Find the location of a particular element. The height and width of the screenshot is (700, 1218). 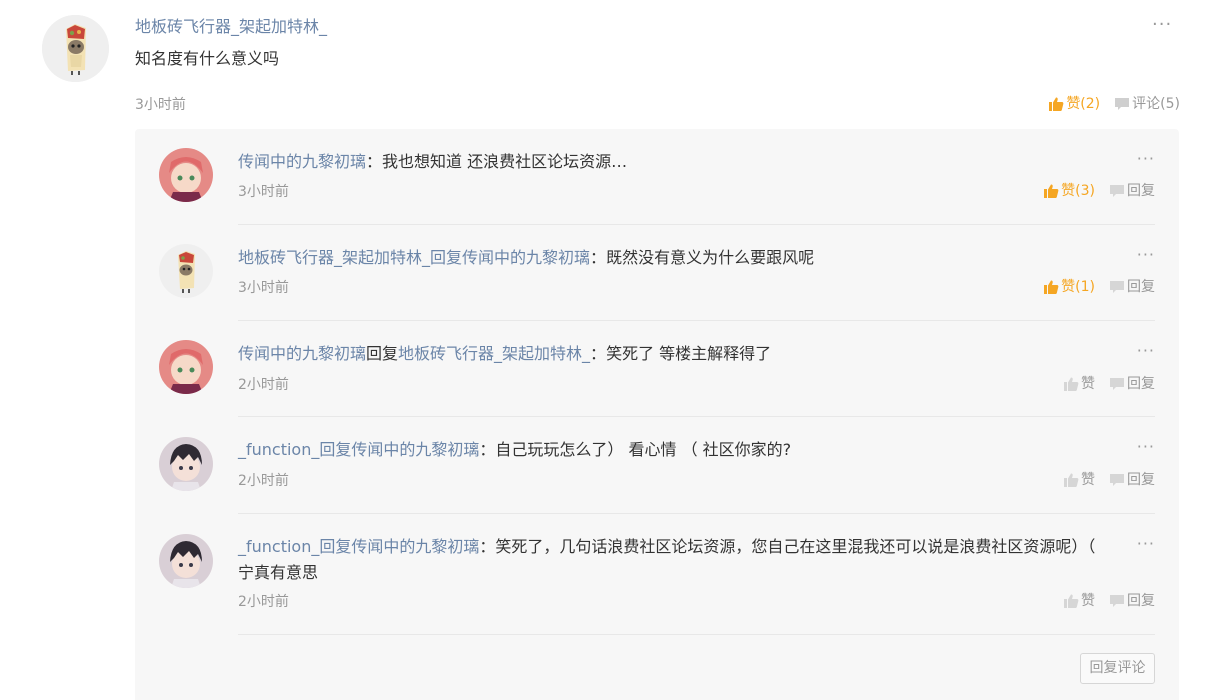

post-actions: 赞(2) 评论(5) is located at coordinates (1114, 104).